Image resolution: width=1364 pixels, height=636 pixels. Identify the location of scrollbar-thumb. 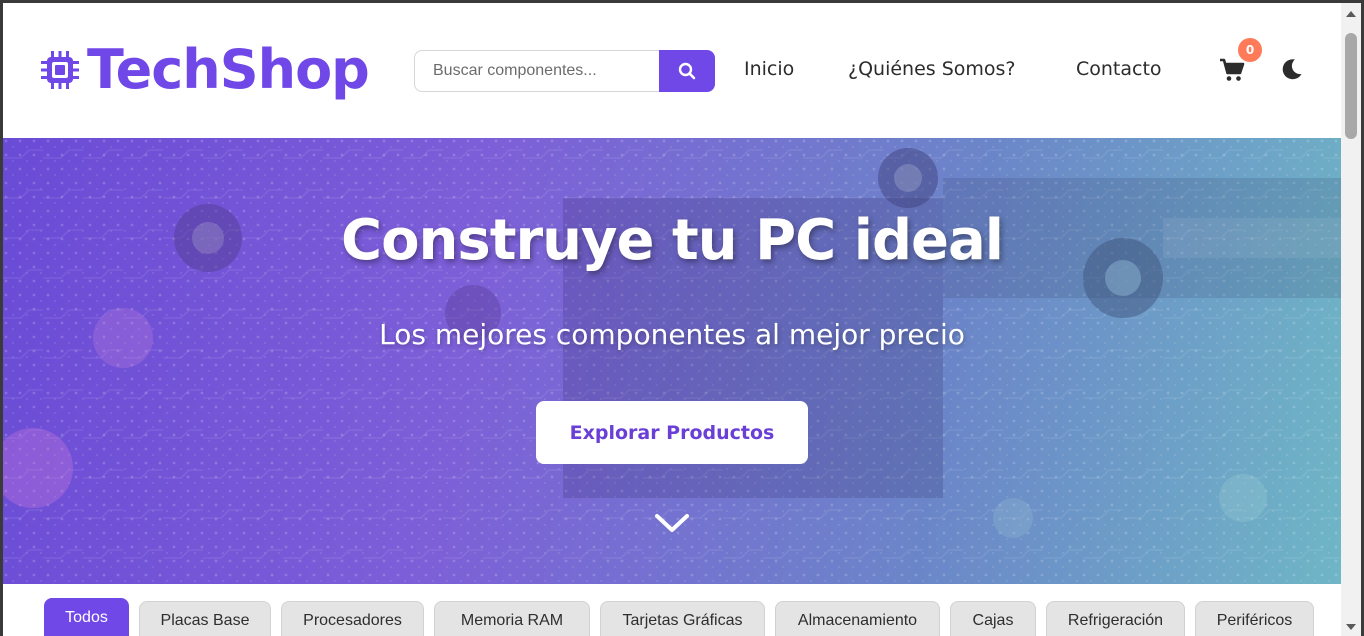
(1351, 86).